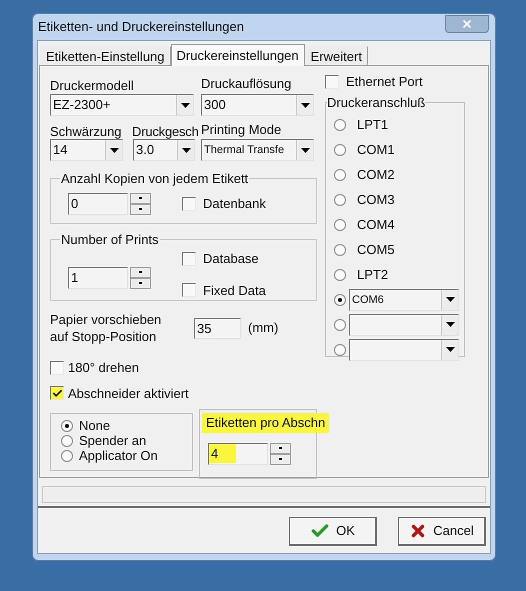 The height and width of the screenshot is (591, 526). I want to click on tab: Erweitert, so click(336, 55).